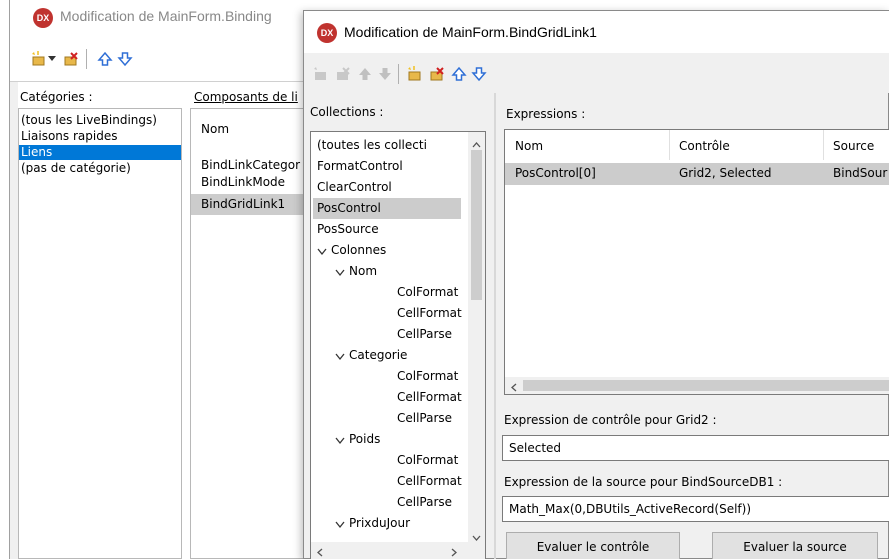  What do you see at coordinates (100, 120) in the screenshot?
I see `list-item: (tous les LiveBindings)` at bounding box center [100, 120].